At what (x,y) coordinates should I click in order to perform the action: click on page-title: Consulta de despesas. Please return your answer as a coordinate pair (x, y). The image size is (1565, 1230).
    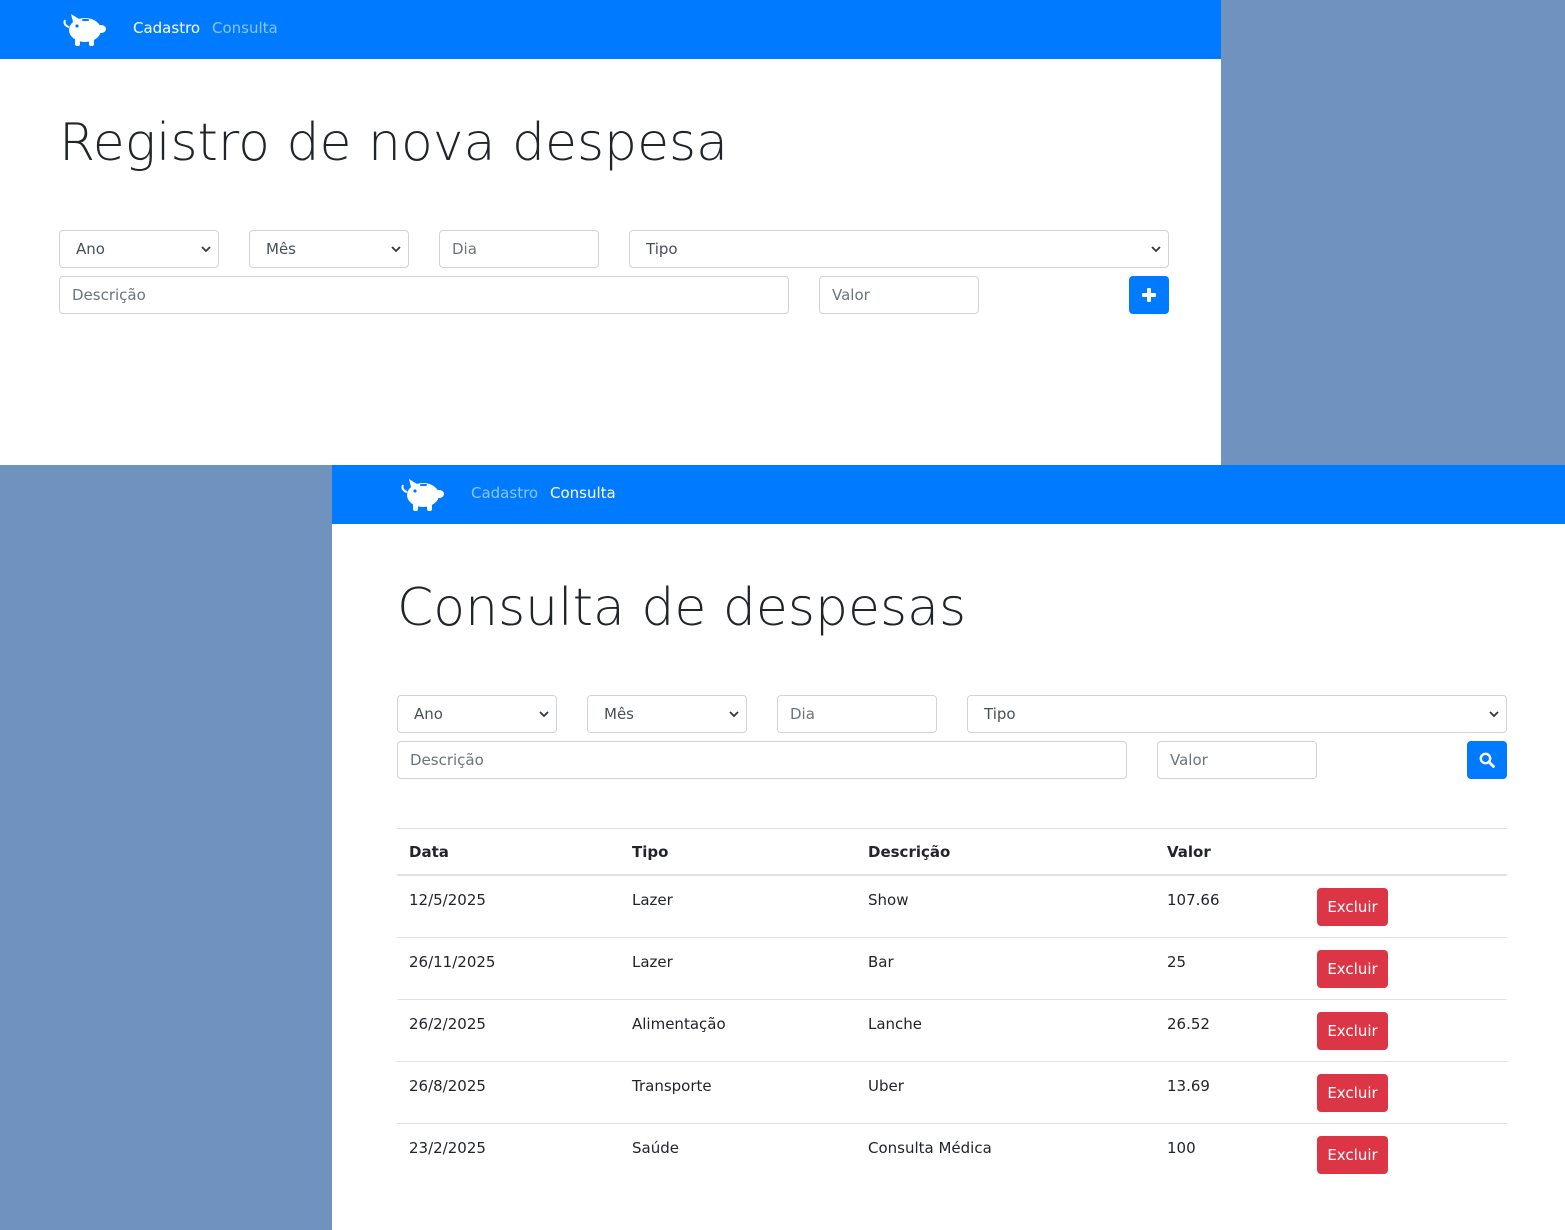
    Looking at the image, I should click on (682, 608).